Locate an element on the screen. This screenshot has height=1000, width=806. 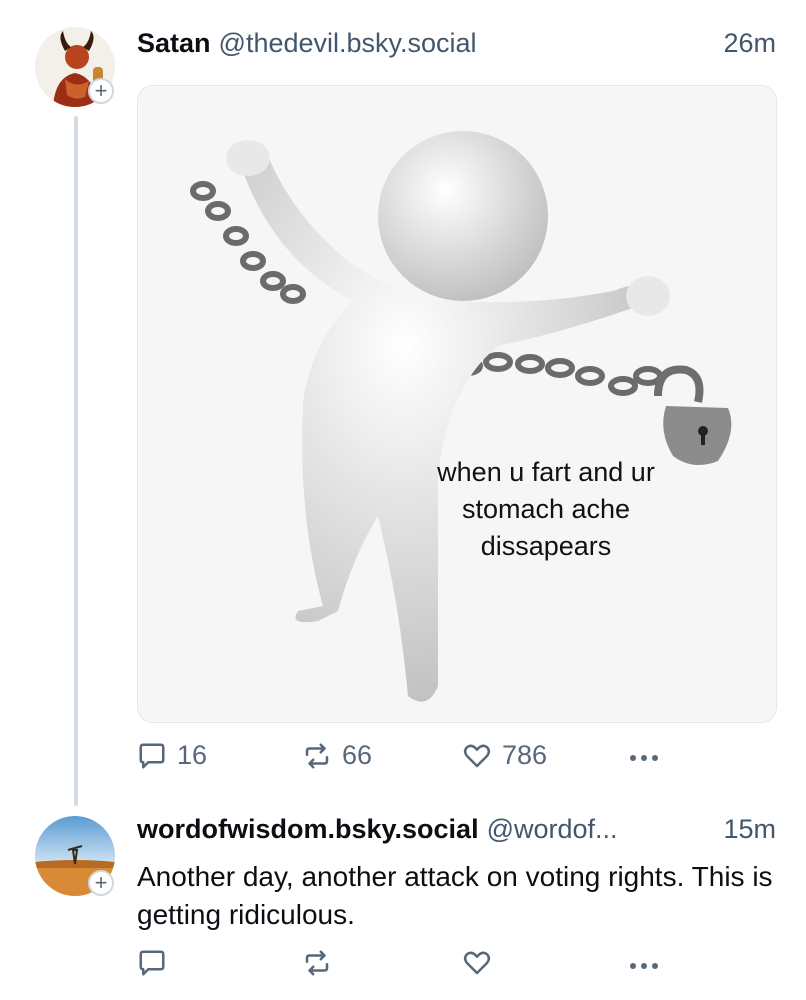
like-count: 786 is located at coordinates (525, 755).